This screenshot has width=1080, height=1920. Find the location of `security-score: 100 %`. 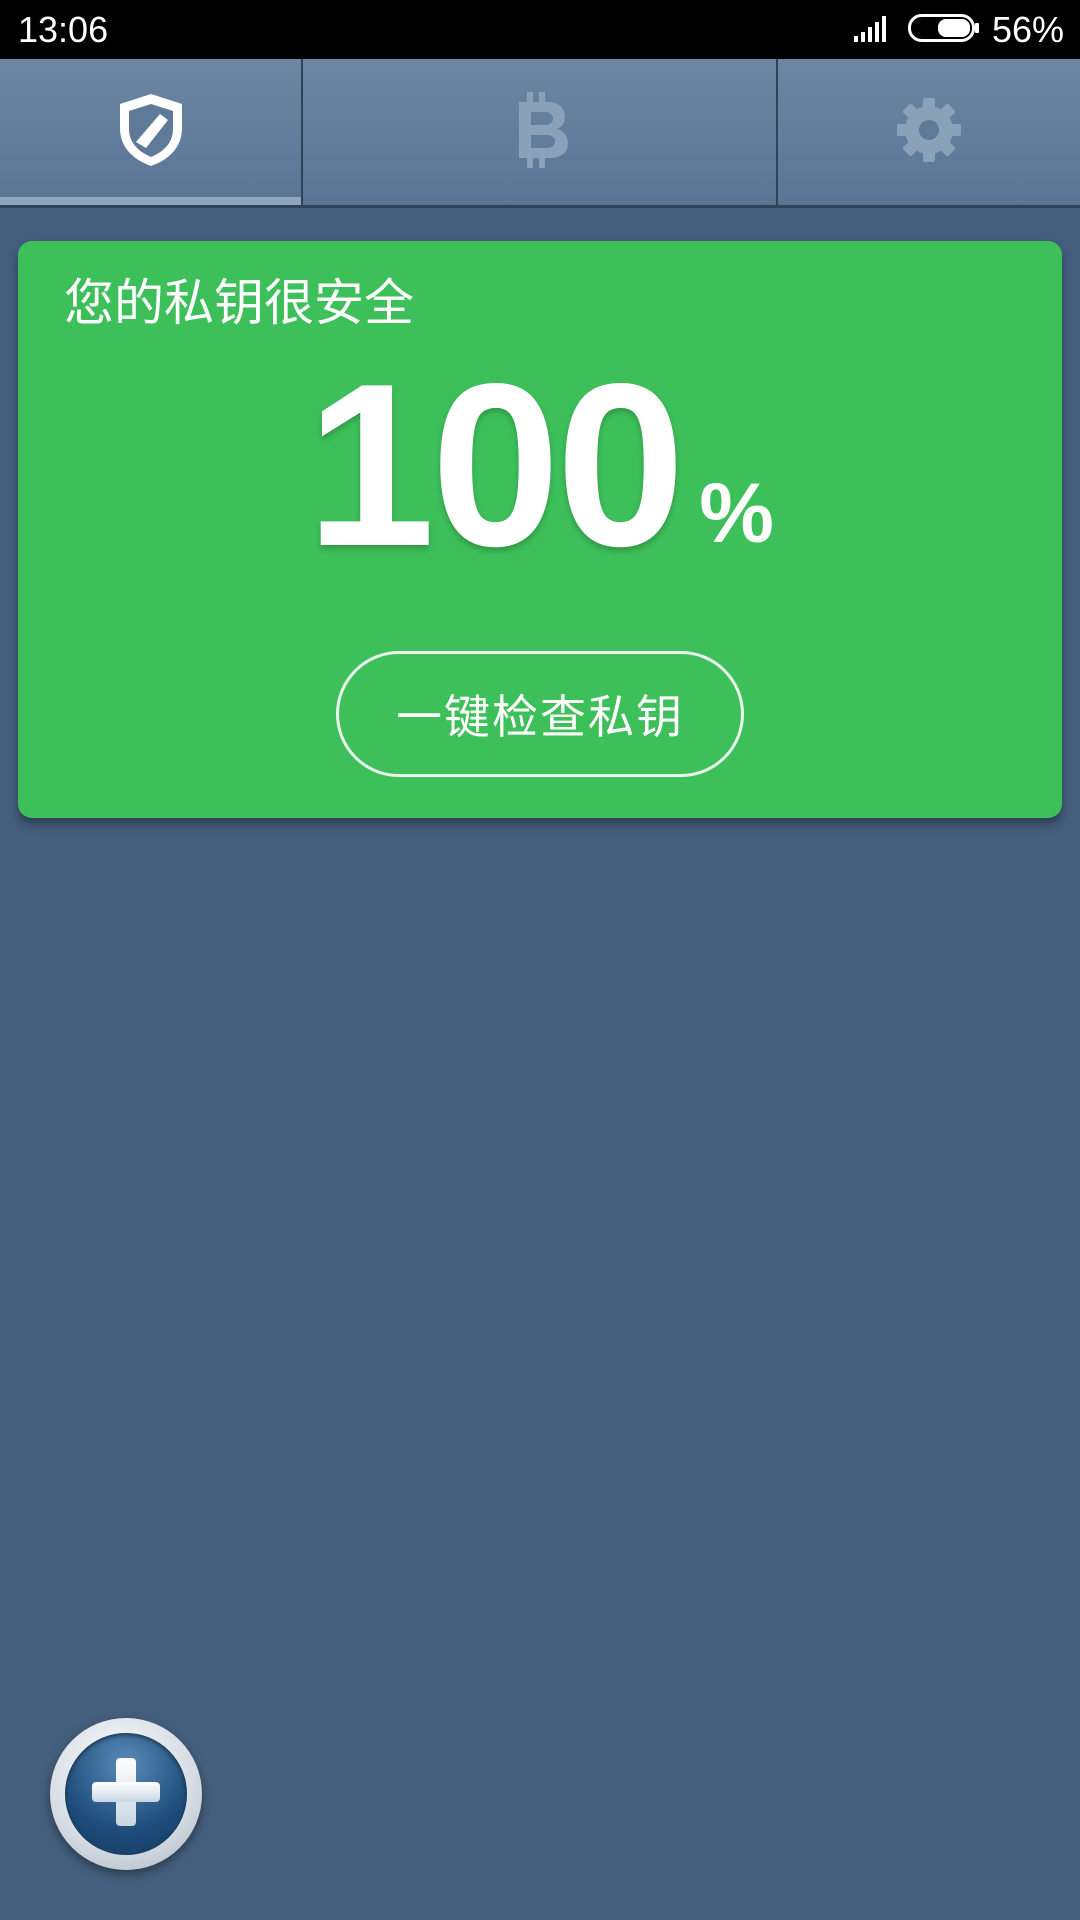

security-score: 100 % is located at coordinates (540, 465).